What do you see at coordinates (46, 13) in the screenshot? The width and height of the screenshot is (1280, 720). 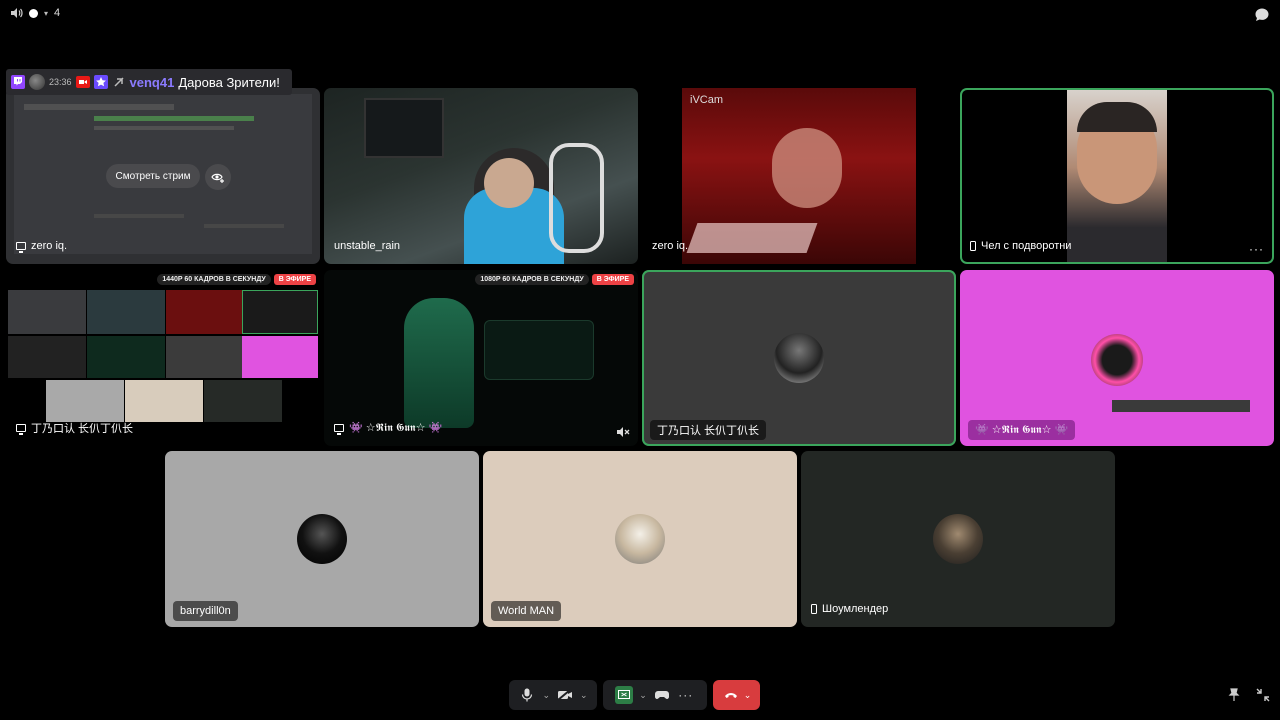 I see `chevron-down-icon: ▾` at bounding box center [46, 13].